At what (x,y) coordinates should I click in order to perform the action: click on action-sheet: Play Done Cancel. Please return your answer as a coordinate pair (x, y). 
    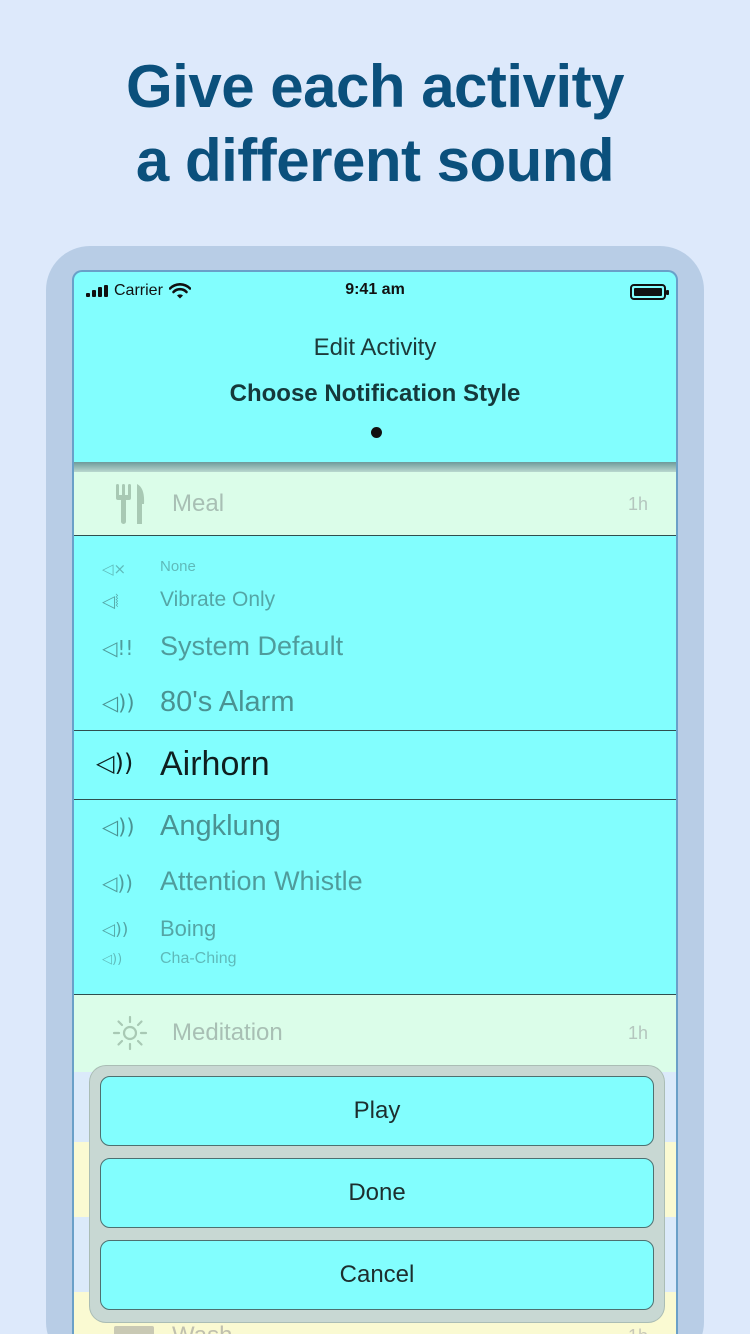
    Looking at the image, I should click on (377, 1194).